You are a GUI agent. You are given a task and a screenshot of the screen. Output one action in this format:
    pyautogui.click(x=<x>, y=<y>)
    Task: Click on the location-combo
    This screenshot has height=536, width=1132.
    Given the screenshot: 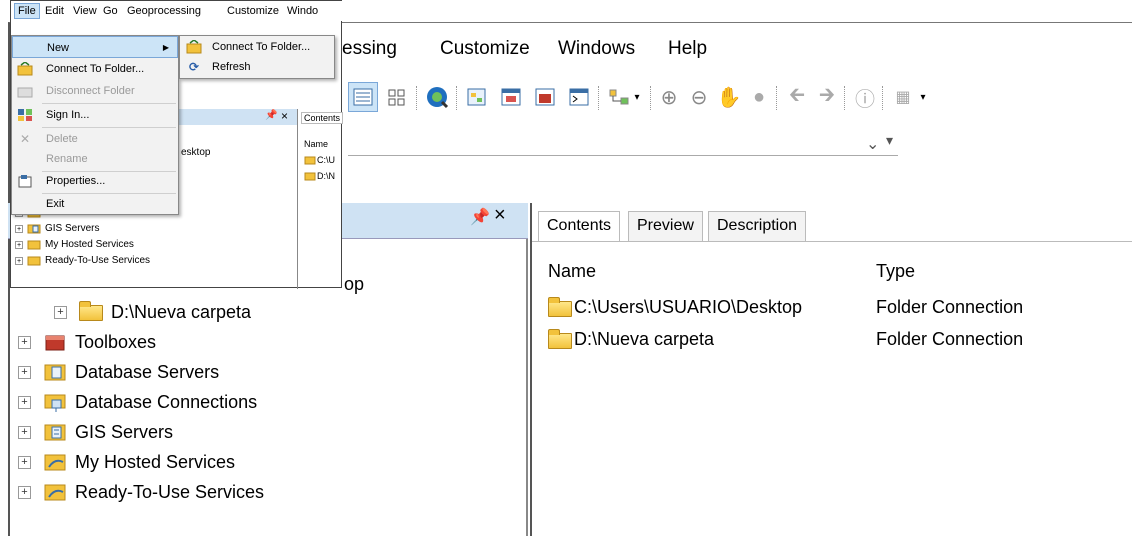 What is the action you would take?
    pyautogui.click(x=623, y=141)
    